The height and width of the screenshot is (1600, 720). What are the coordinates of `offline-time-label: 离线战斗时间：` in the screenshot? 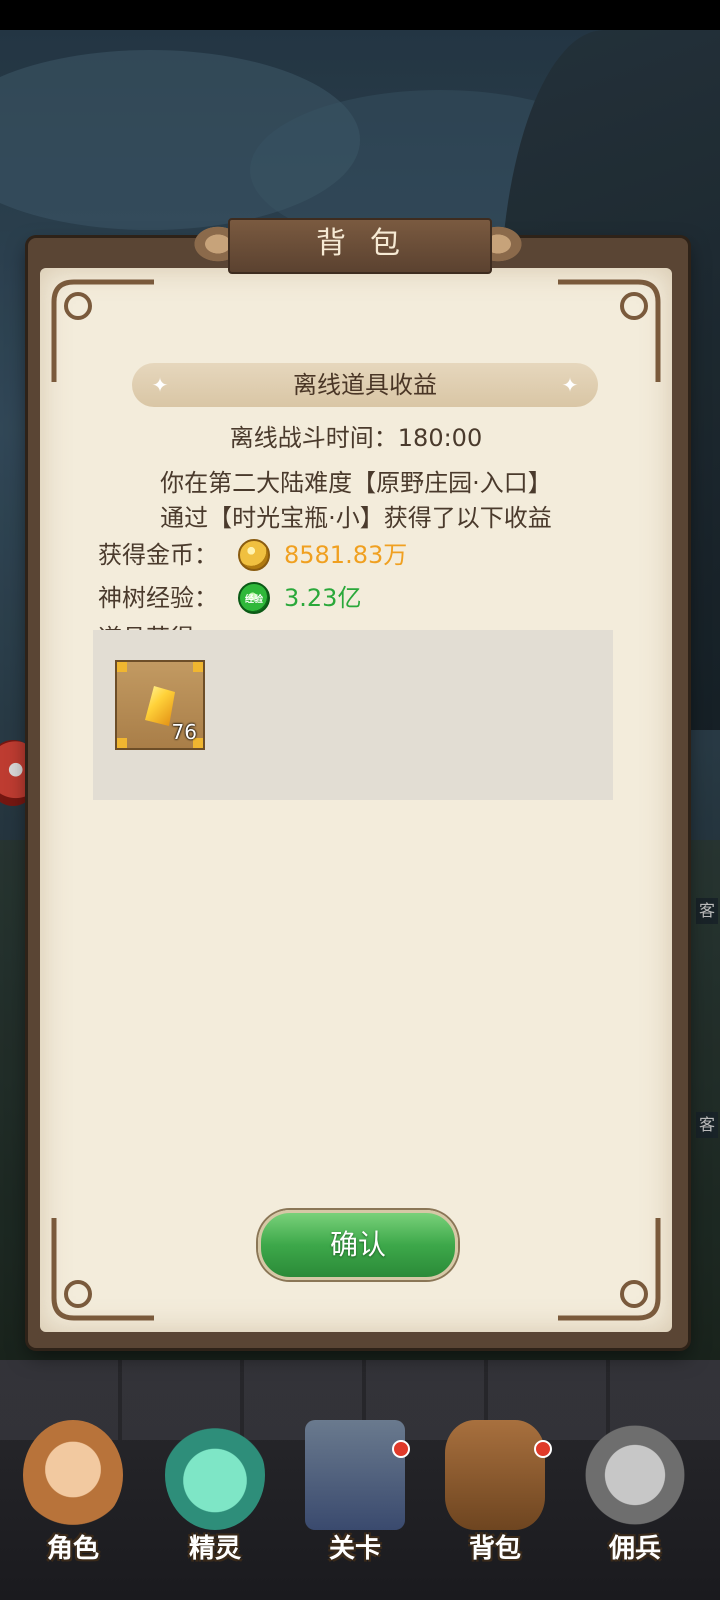 It's located at (313, 438).